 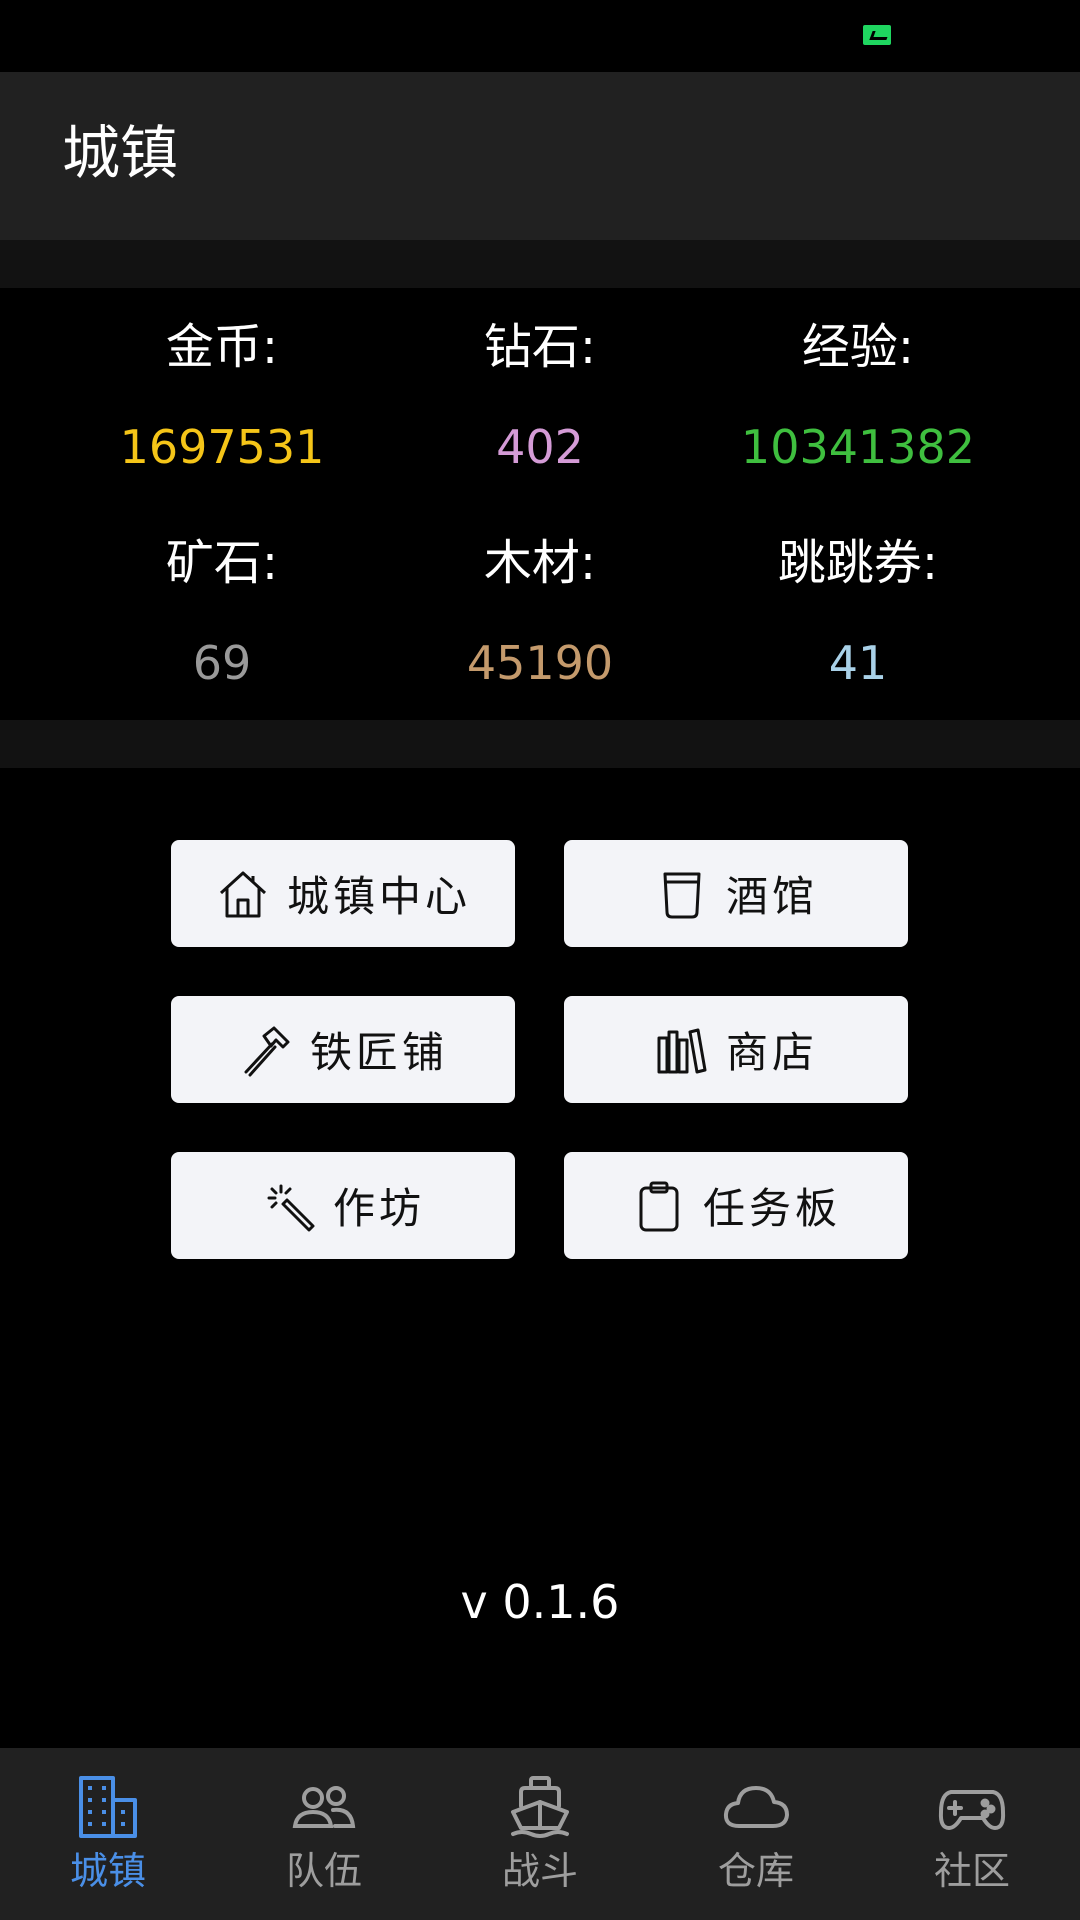 What do you see at coordinates (858, 447) in the screenshot?
I see `stat-value: 10341382` at bounding box center [858, 447].